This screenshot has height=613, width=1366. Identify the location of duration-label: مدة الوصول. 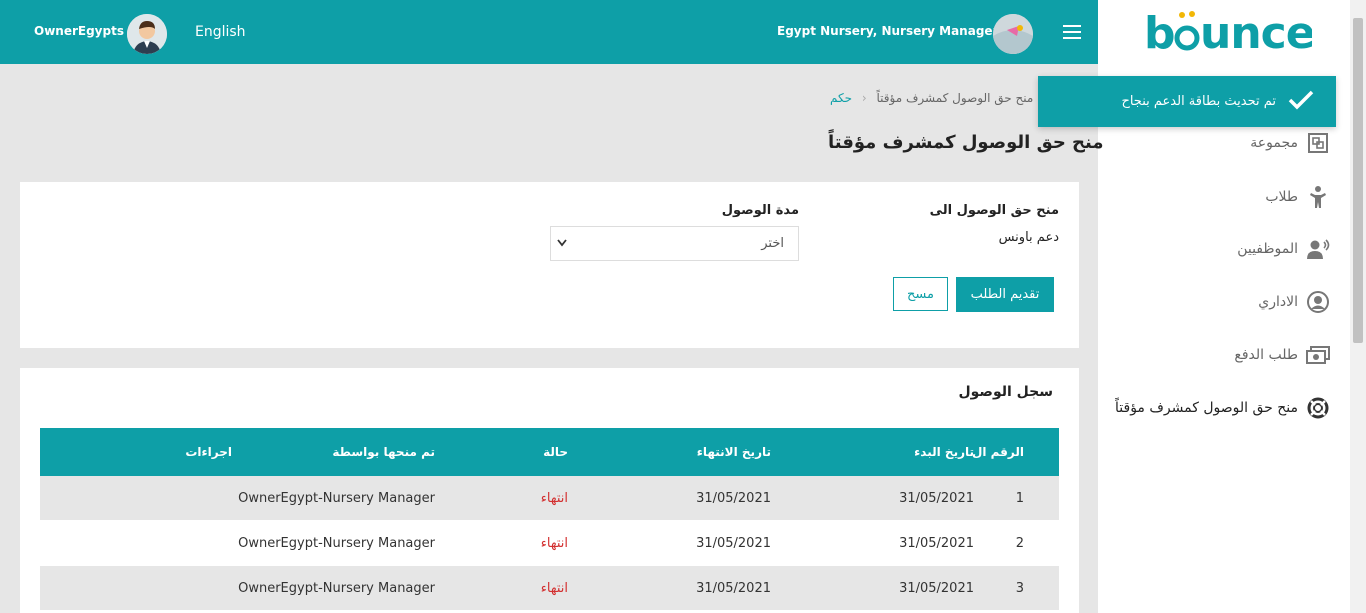
(760, 210).